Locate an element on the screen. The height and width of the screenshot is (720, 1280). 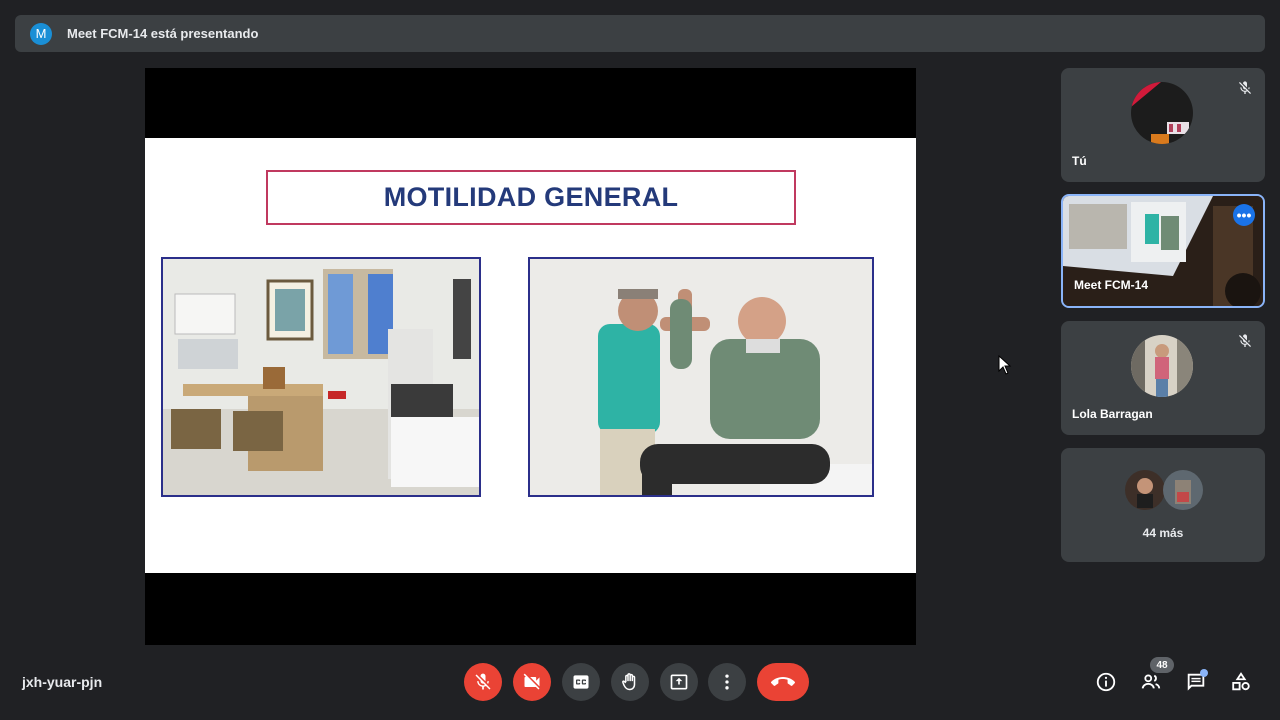
slide-title-box: MOTILIDAD GENERAL is located at coordinates (531, 197).